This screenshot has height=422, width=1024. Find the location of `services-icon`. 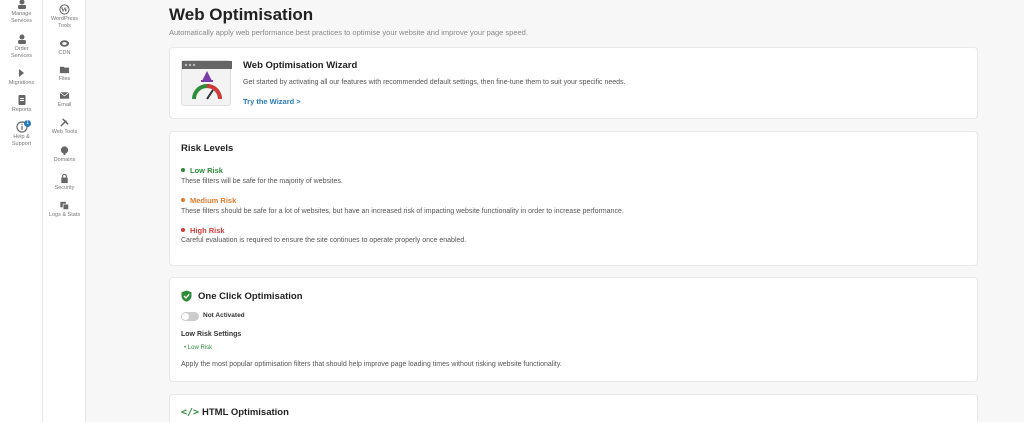

services-icon is located at coordinates (21, 4).